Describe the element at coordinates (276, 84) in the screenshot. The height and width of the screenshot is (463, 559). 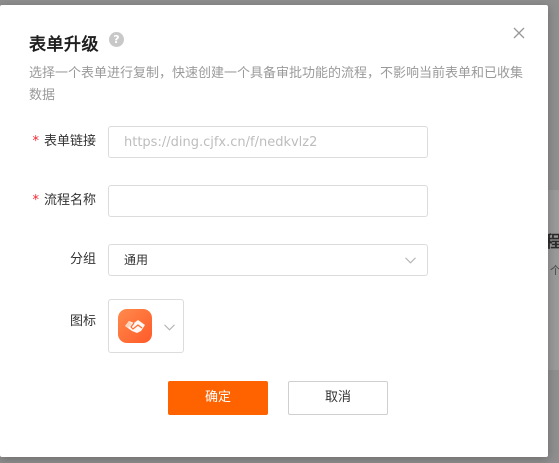
I see `dialog-description: 选择一个表单进行复制，快速创建一个具备审批功能的流程，不影响当前表单和已收集数据` at that location.